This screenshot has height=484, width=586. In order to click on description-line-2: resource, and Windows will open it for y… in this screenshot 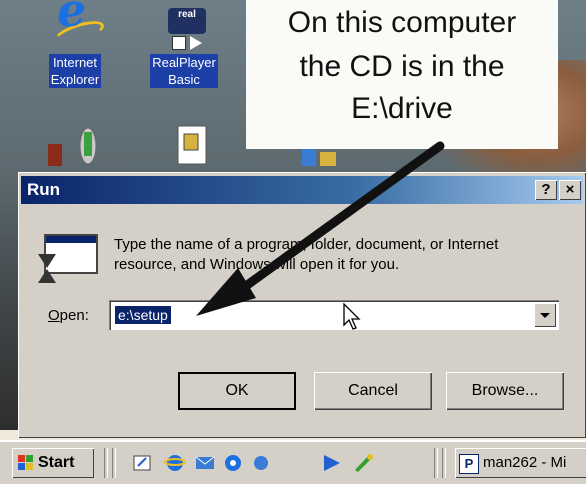, I will do `click(257, 264)`.